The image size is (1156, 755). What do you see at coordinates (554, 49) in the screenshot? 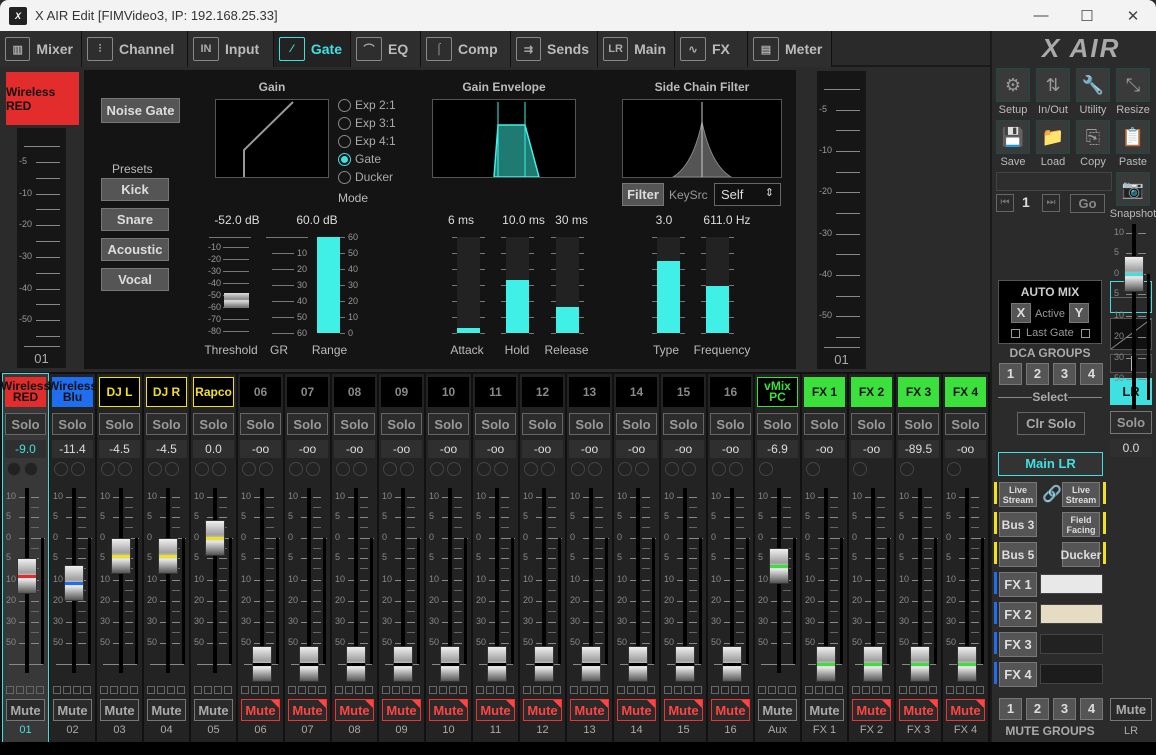
I see `tab-sends: ⇉ Sends` at bounding box center [554, 49].